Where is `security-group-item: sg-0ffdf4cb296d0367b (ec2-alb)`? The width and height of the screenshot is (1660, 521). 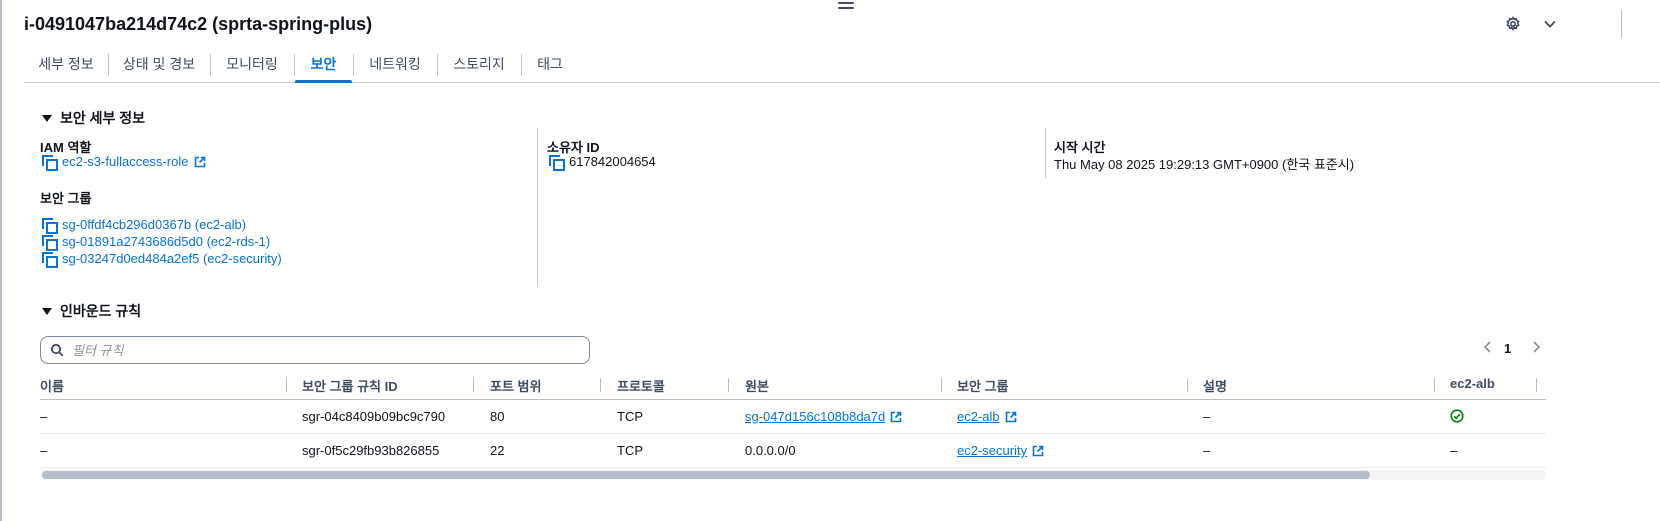
security-group-item: sg-0ffdf4cb296d0367b (ec2-alb) is located at coordinates (144, 225).